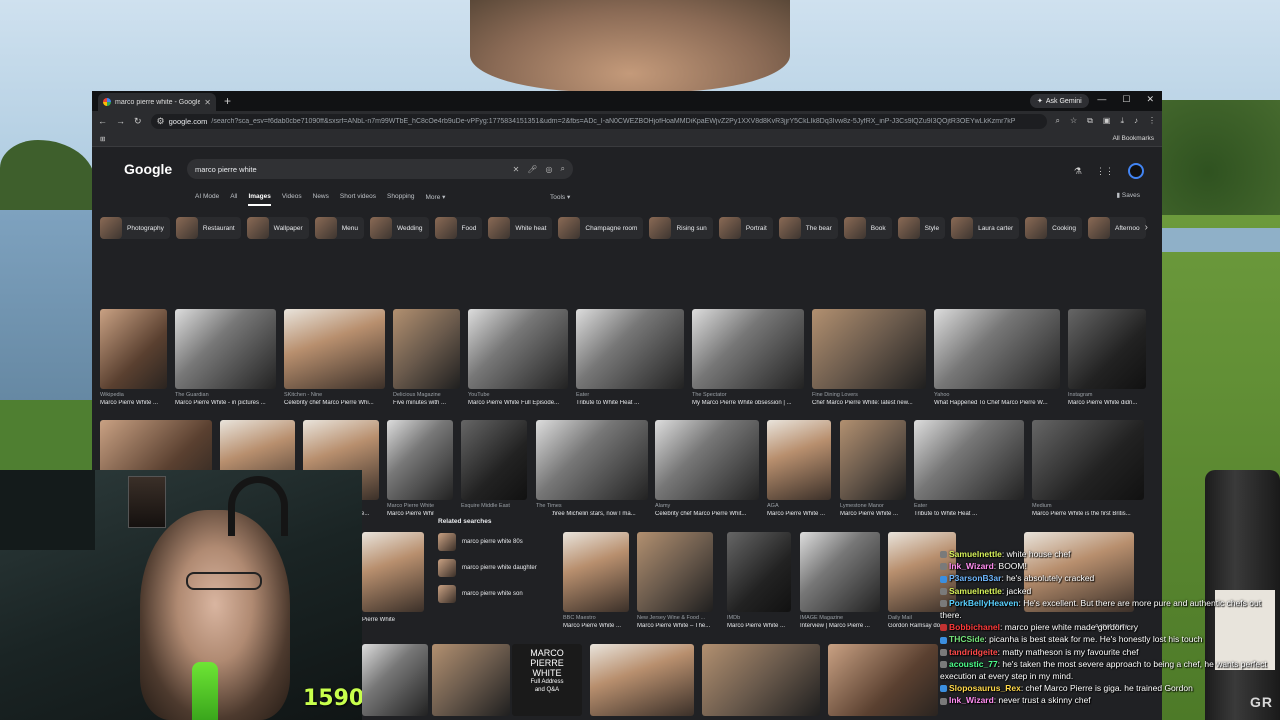  I want to click on filter-chip: Photography, so click(135, 228).